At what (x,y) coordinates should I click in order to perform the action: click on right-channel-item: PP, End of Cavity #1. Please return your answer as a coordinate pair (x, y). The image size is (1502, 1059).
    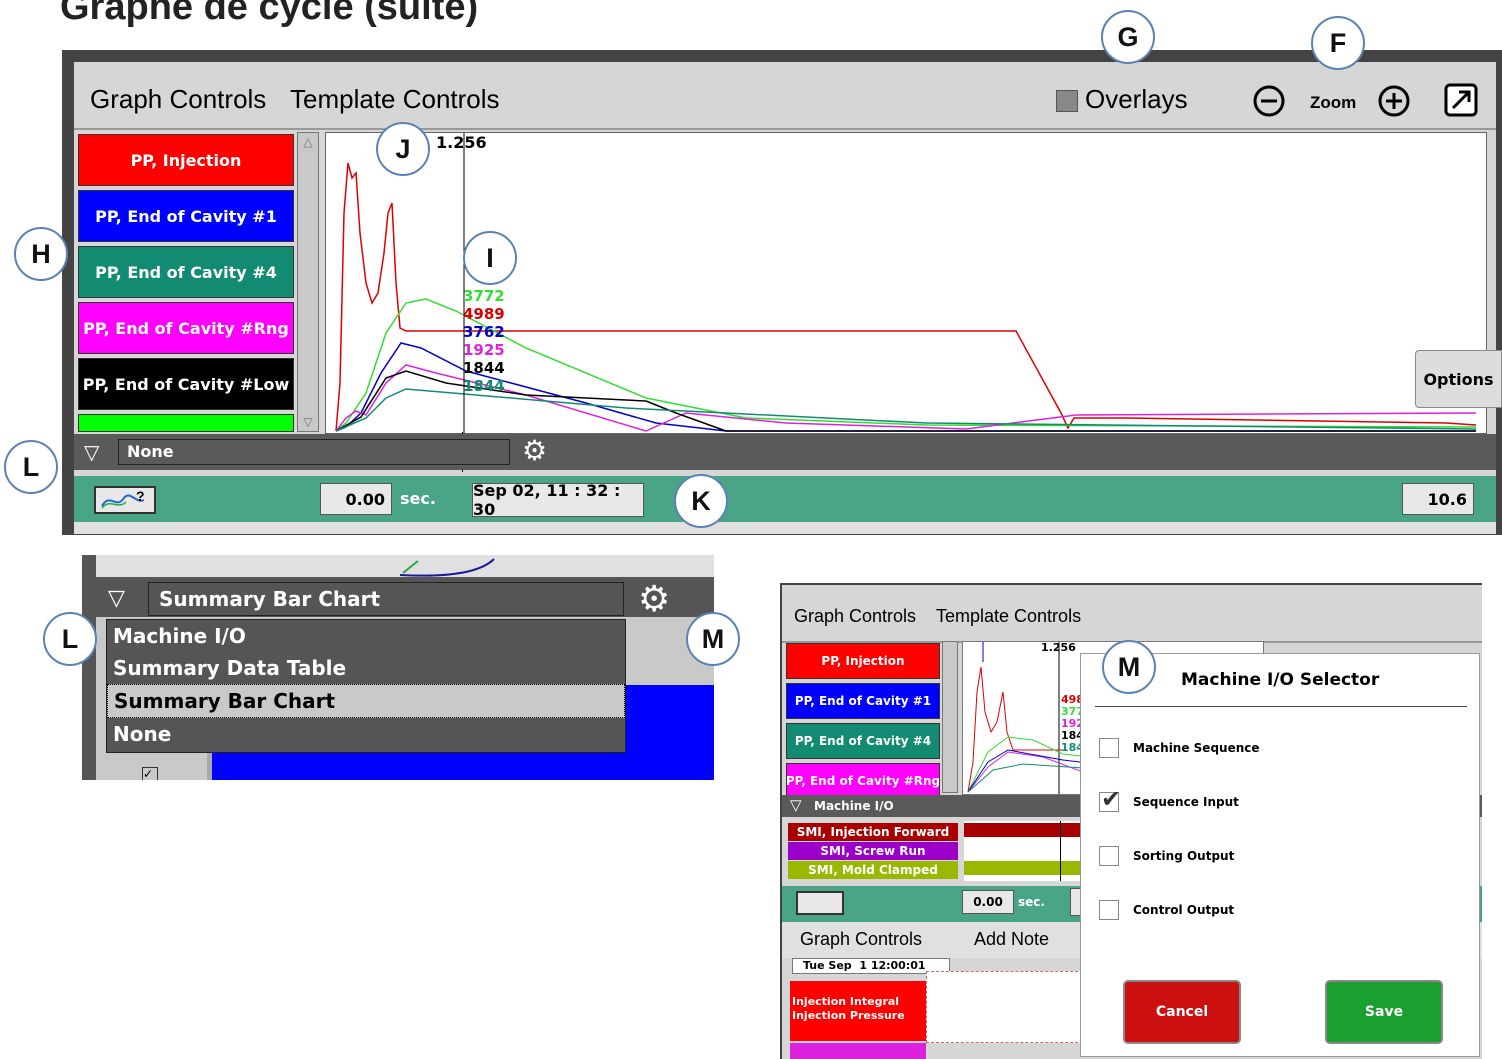
    Looking at the image, I should click on (863, 701).